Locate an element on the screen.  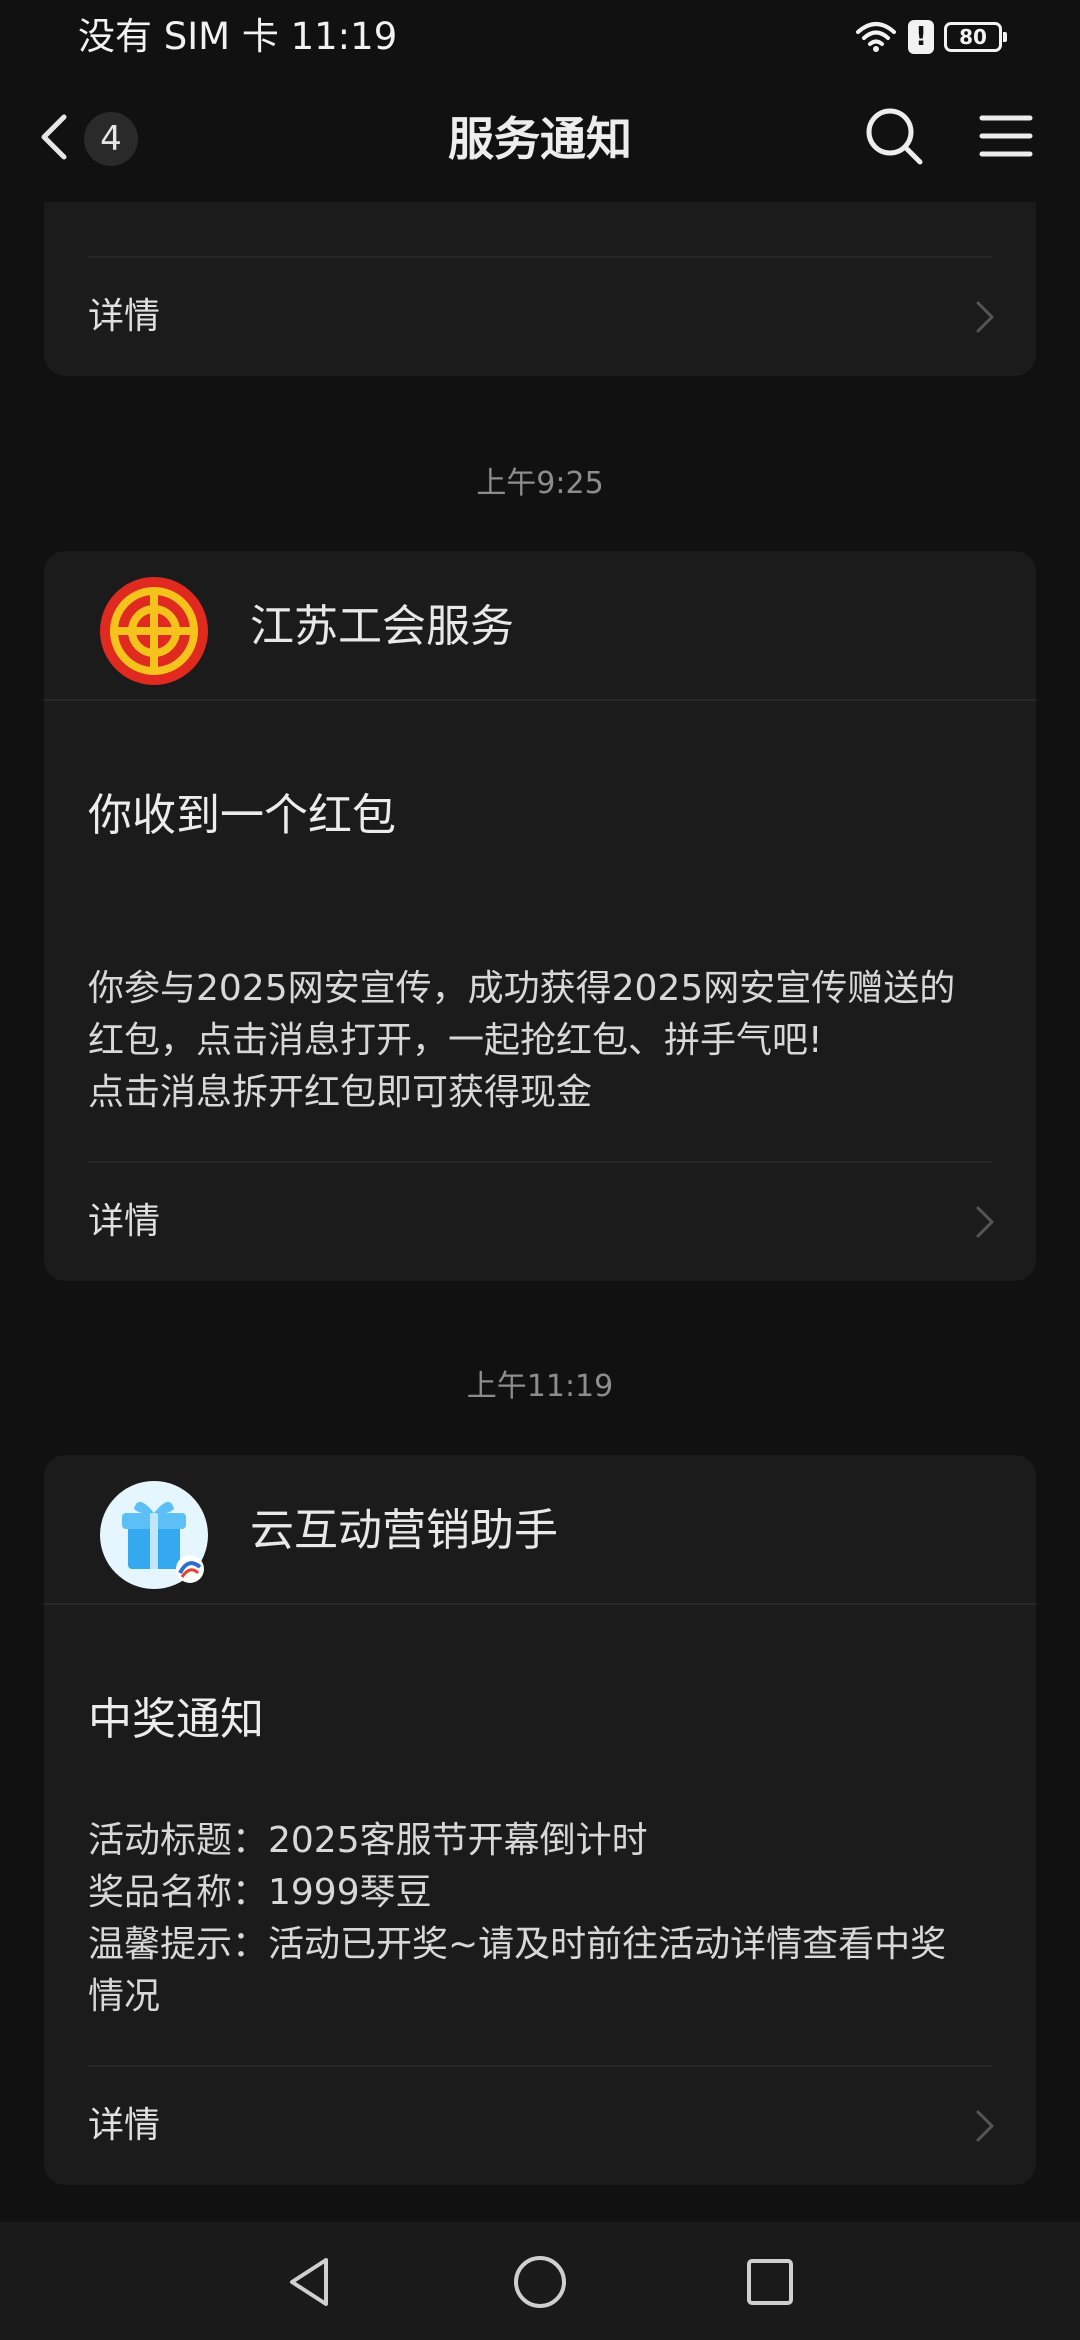
menu-icon is located at coordinates (1006, 142).